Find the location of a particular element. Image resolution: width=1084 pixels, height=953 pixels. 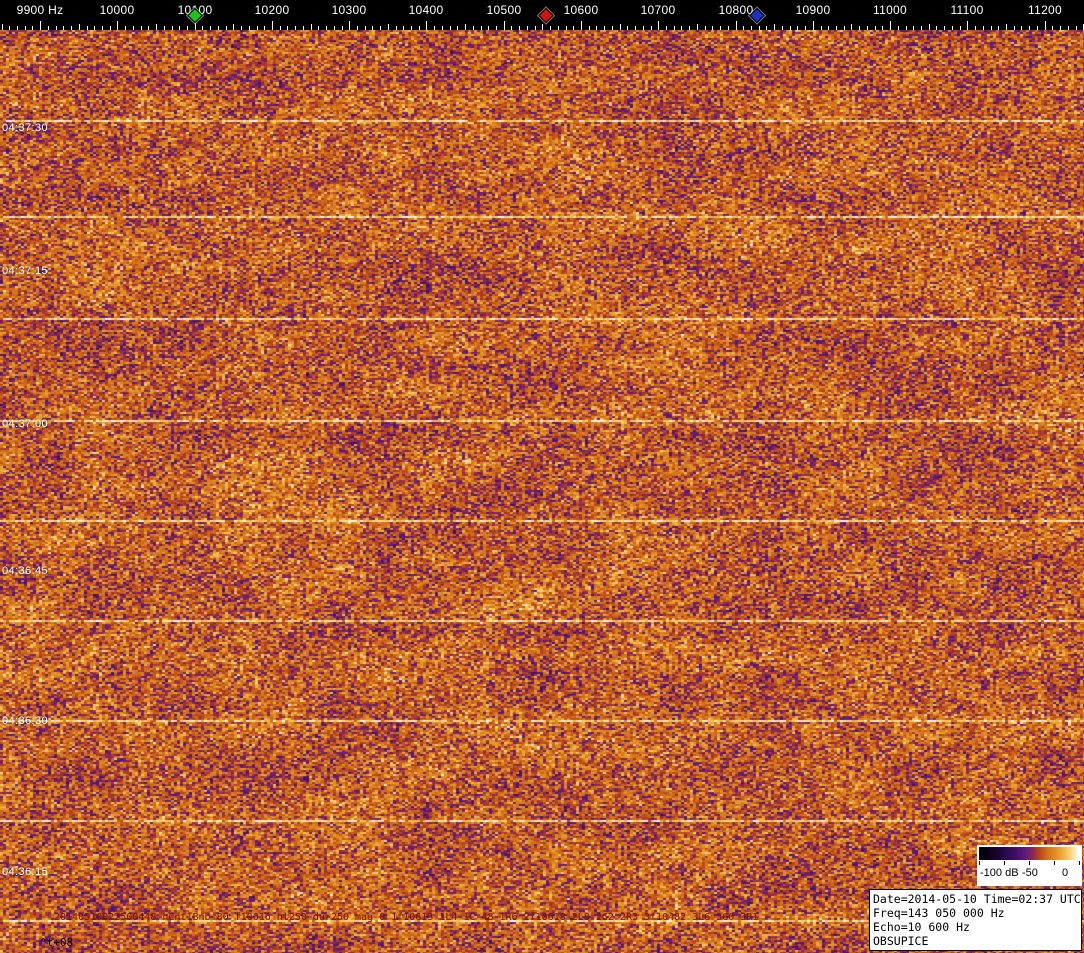

freq-axis-label: 10500 is located at coordinates (504, 10).